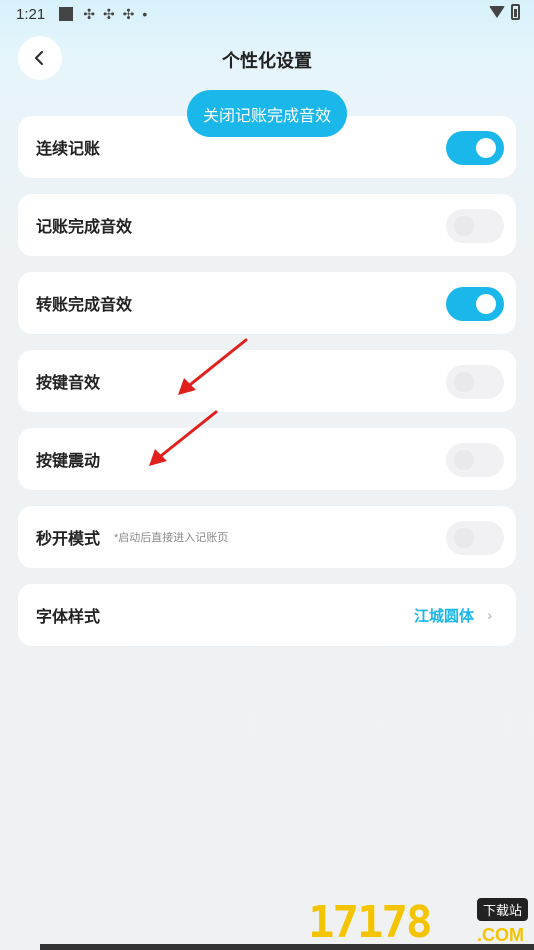 Image resolution: width=534 pixels, height=950 pixels. What do you see at coordinates (475, 460) in the screenshot?
I see `key-vibration-toggle` at bounding box center [475, 460].